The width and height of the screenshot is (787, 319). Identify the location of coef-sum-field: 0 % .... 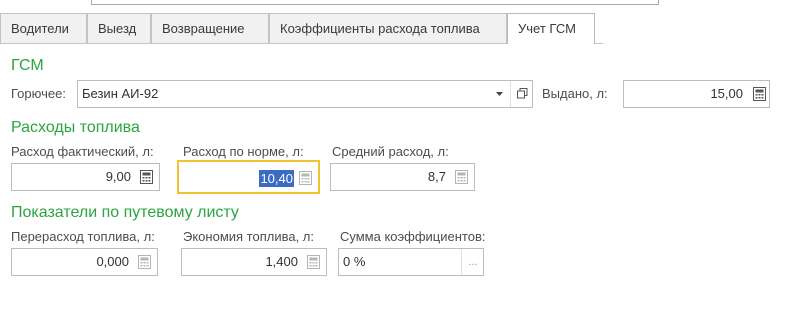
(411, 262).